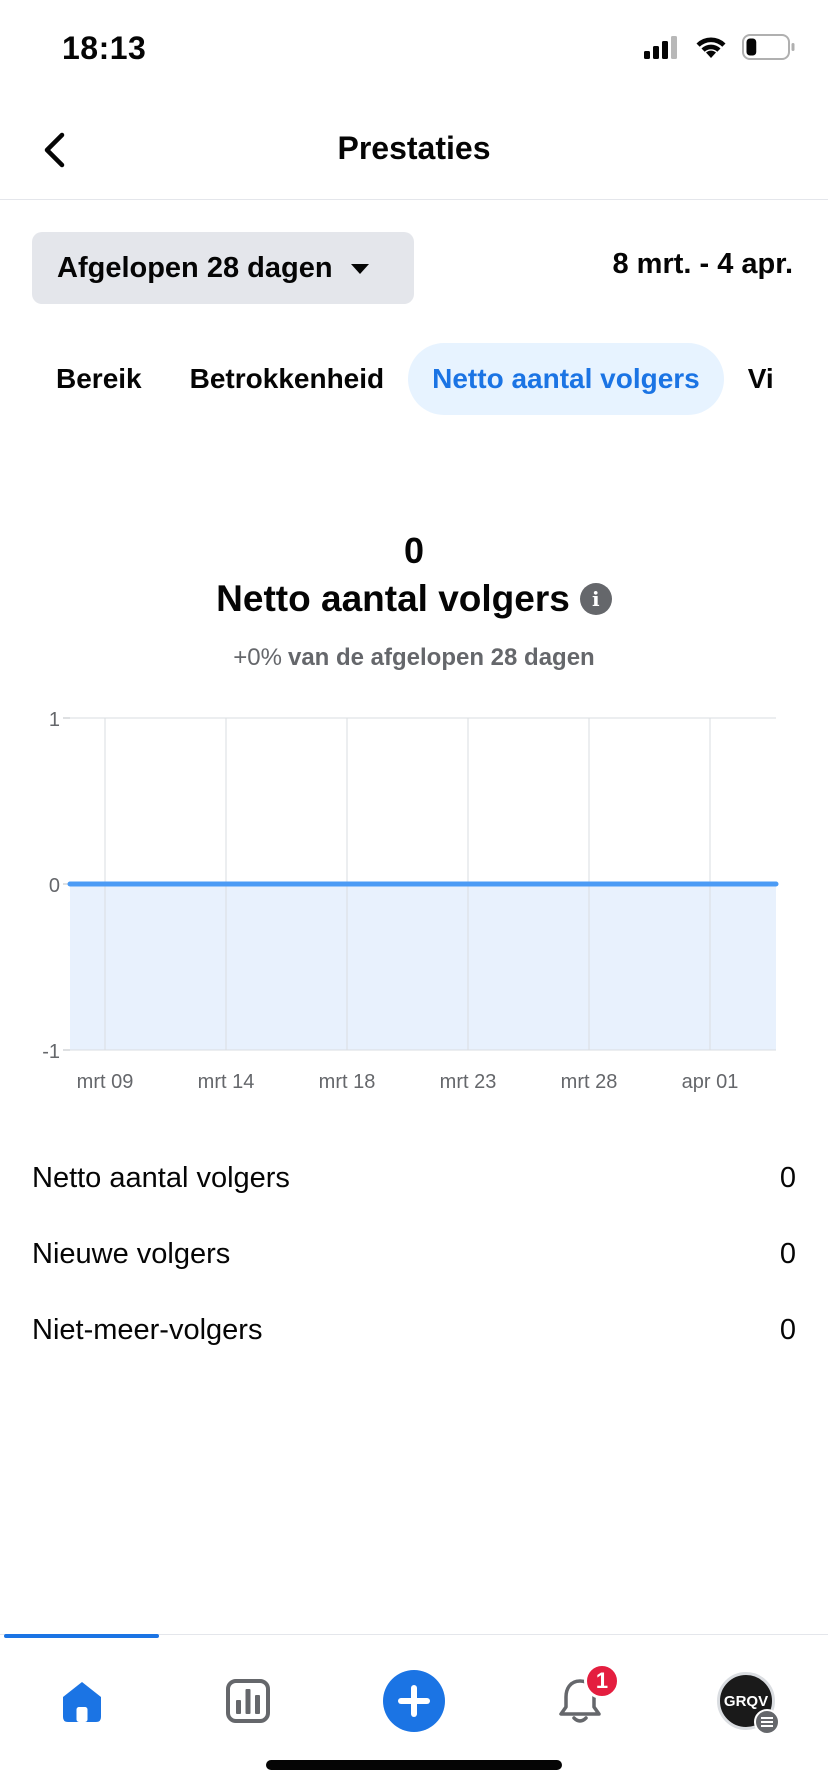  Describe the element at coordinates (131, 1253) in the screenshot. I see `metric-label: Nieuwe volgers` at that location.